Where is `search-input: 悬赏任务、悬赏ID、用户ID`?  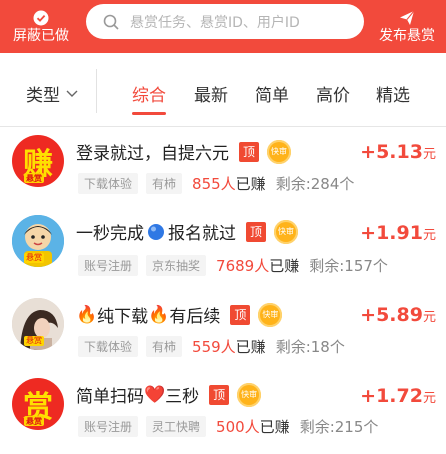
search-input: 悬赏任务、悬赏ID、用户ID is located at coordinates (225, 21).